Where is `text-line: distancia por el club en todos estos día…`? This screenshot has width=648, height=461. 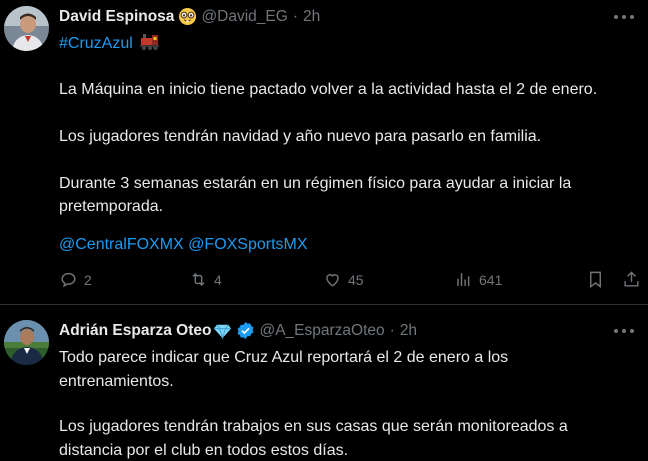
text-line: distancia por el club en todos estos día… is located at coordinates (204, 450).